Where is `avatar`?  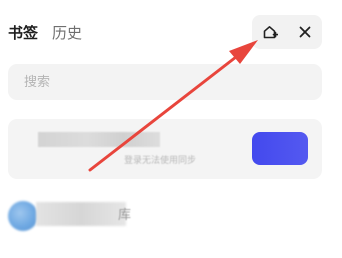 avatar is located at coordinates (23, 216).